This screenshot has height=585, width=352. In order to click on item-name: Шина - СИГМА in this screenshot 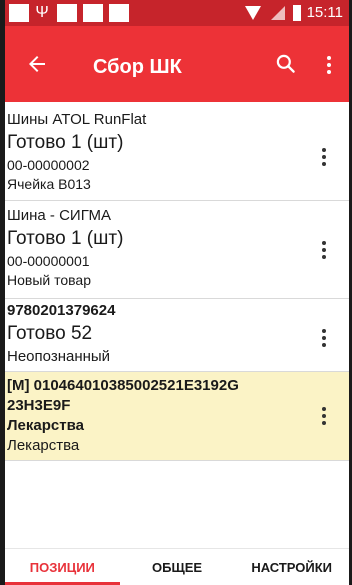, I will do `click(59, 215)`.